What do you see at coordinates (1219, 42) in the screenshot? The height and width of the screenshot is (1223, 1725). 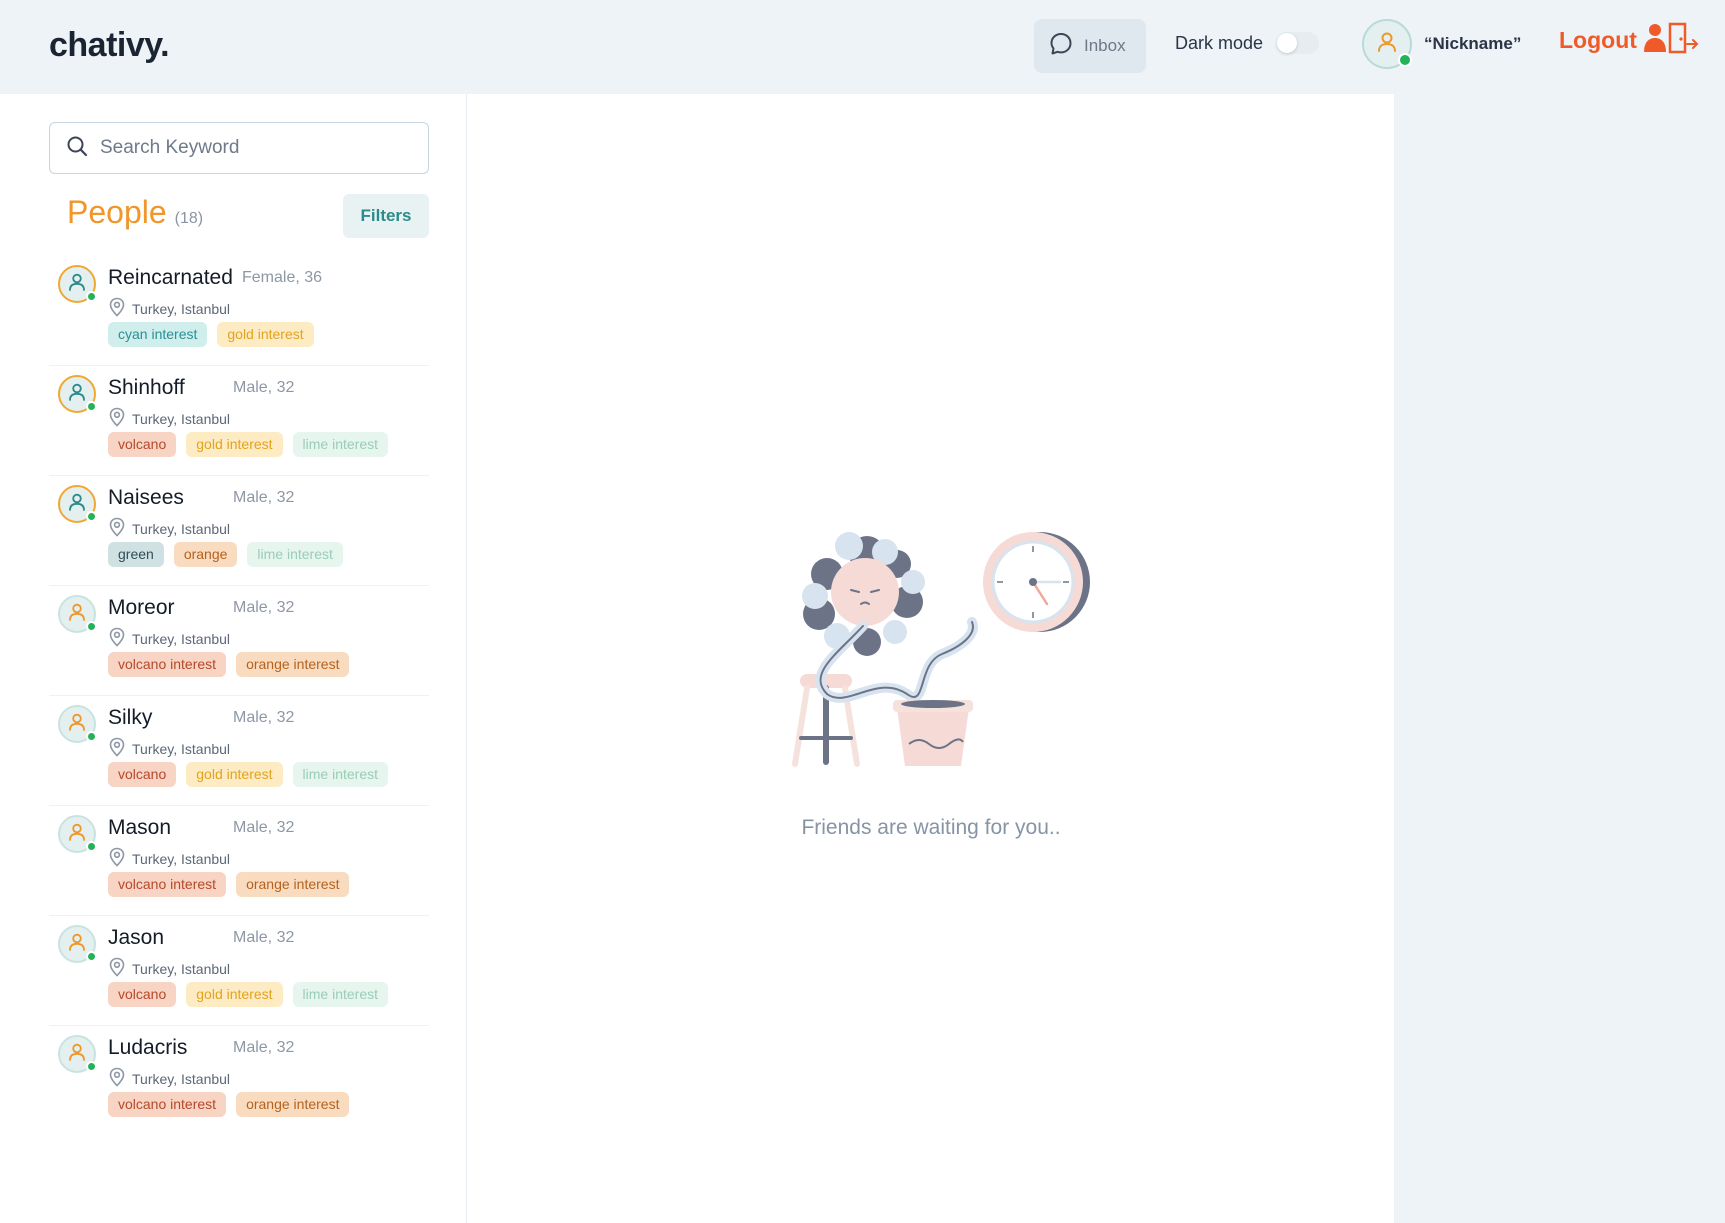 I see `dark-mode-label: Dark mode` at bounding box center [1219, 42].